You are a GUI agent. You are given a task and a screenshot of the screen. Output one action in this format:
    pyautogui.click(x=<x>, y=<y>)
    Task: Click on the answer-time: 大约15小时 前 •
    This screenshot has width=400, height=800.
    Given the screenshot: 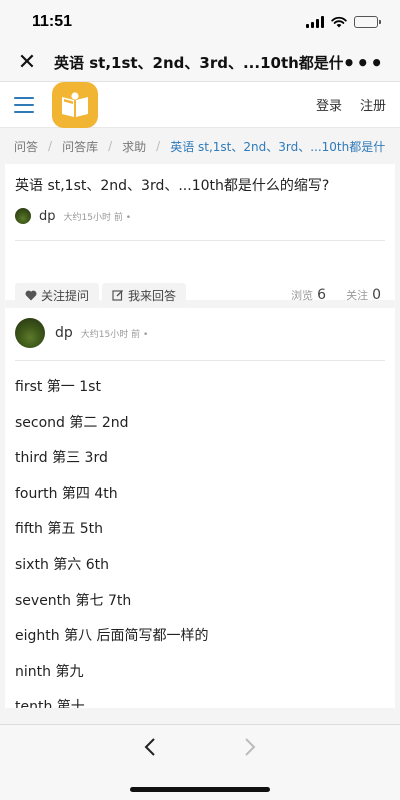 What is the action you would take?
    pyautogui.click(x=114, y=334)
    